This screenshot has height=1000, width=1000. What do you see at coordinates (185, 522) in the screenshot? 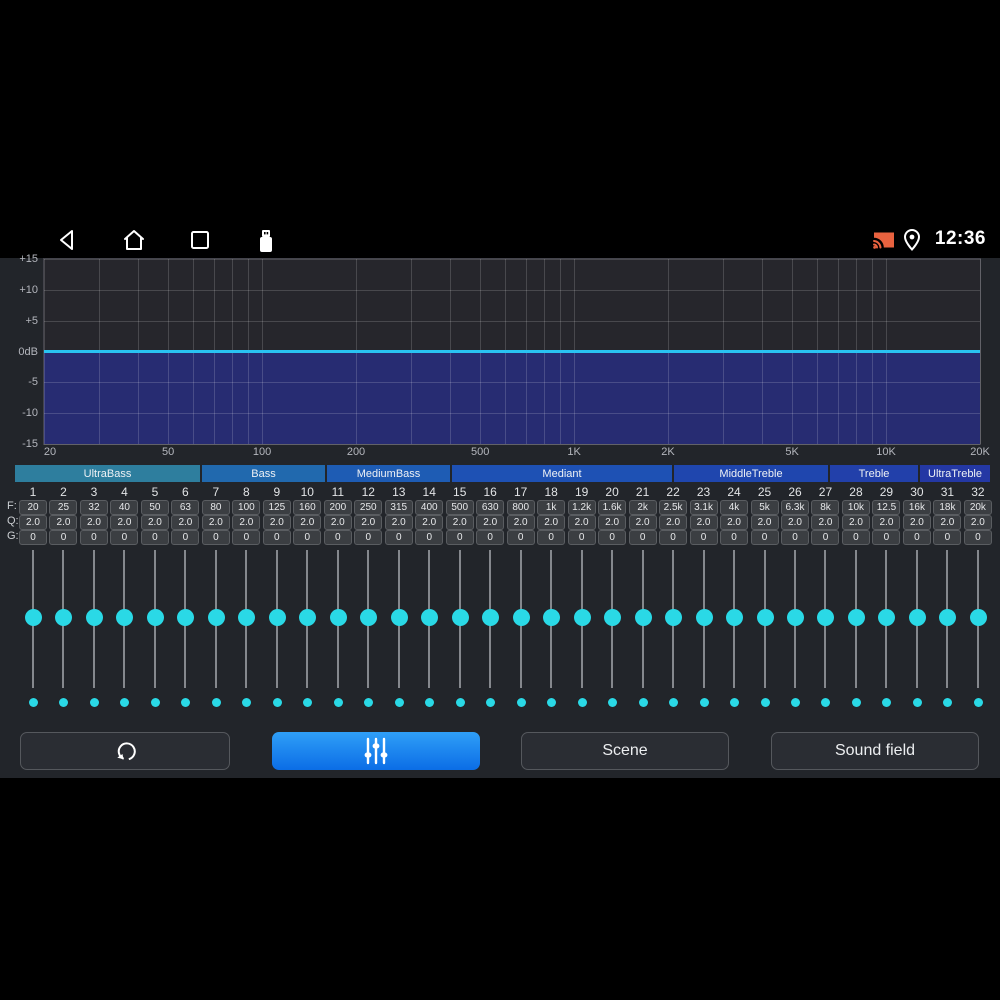
I see `band-6-q-value: 2.0` at bounding box center [185, 522].